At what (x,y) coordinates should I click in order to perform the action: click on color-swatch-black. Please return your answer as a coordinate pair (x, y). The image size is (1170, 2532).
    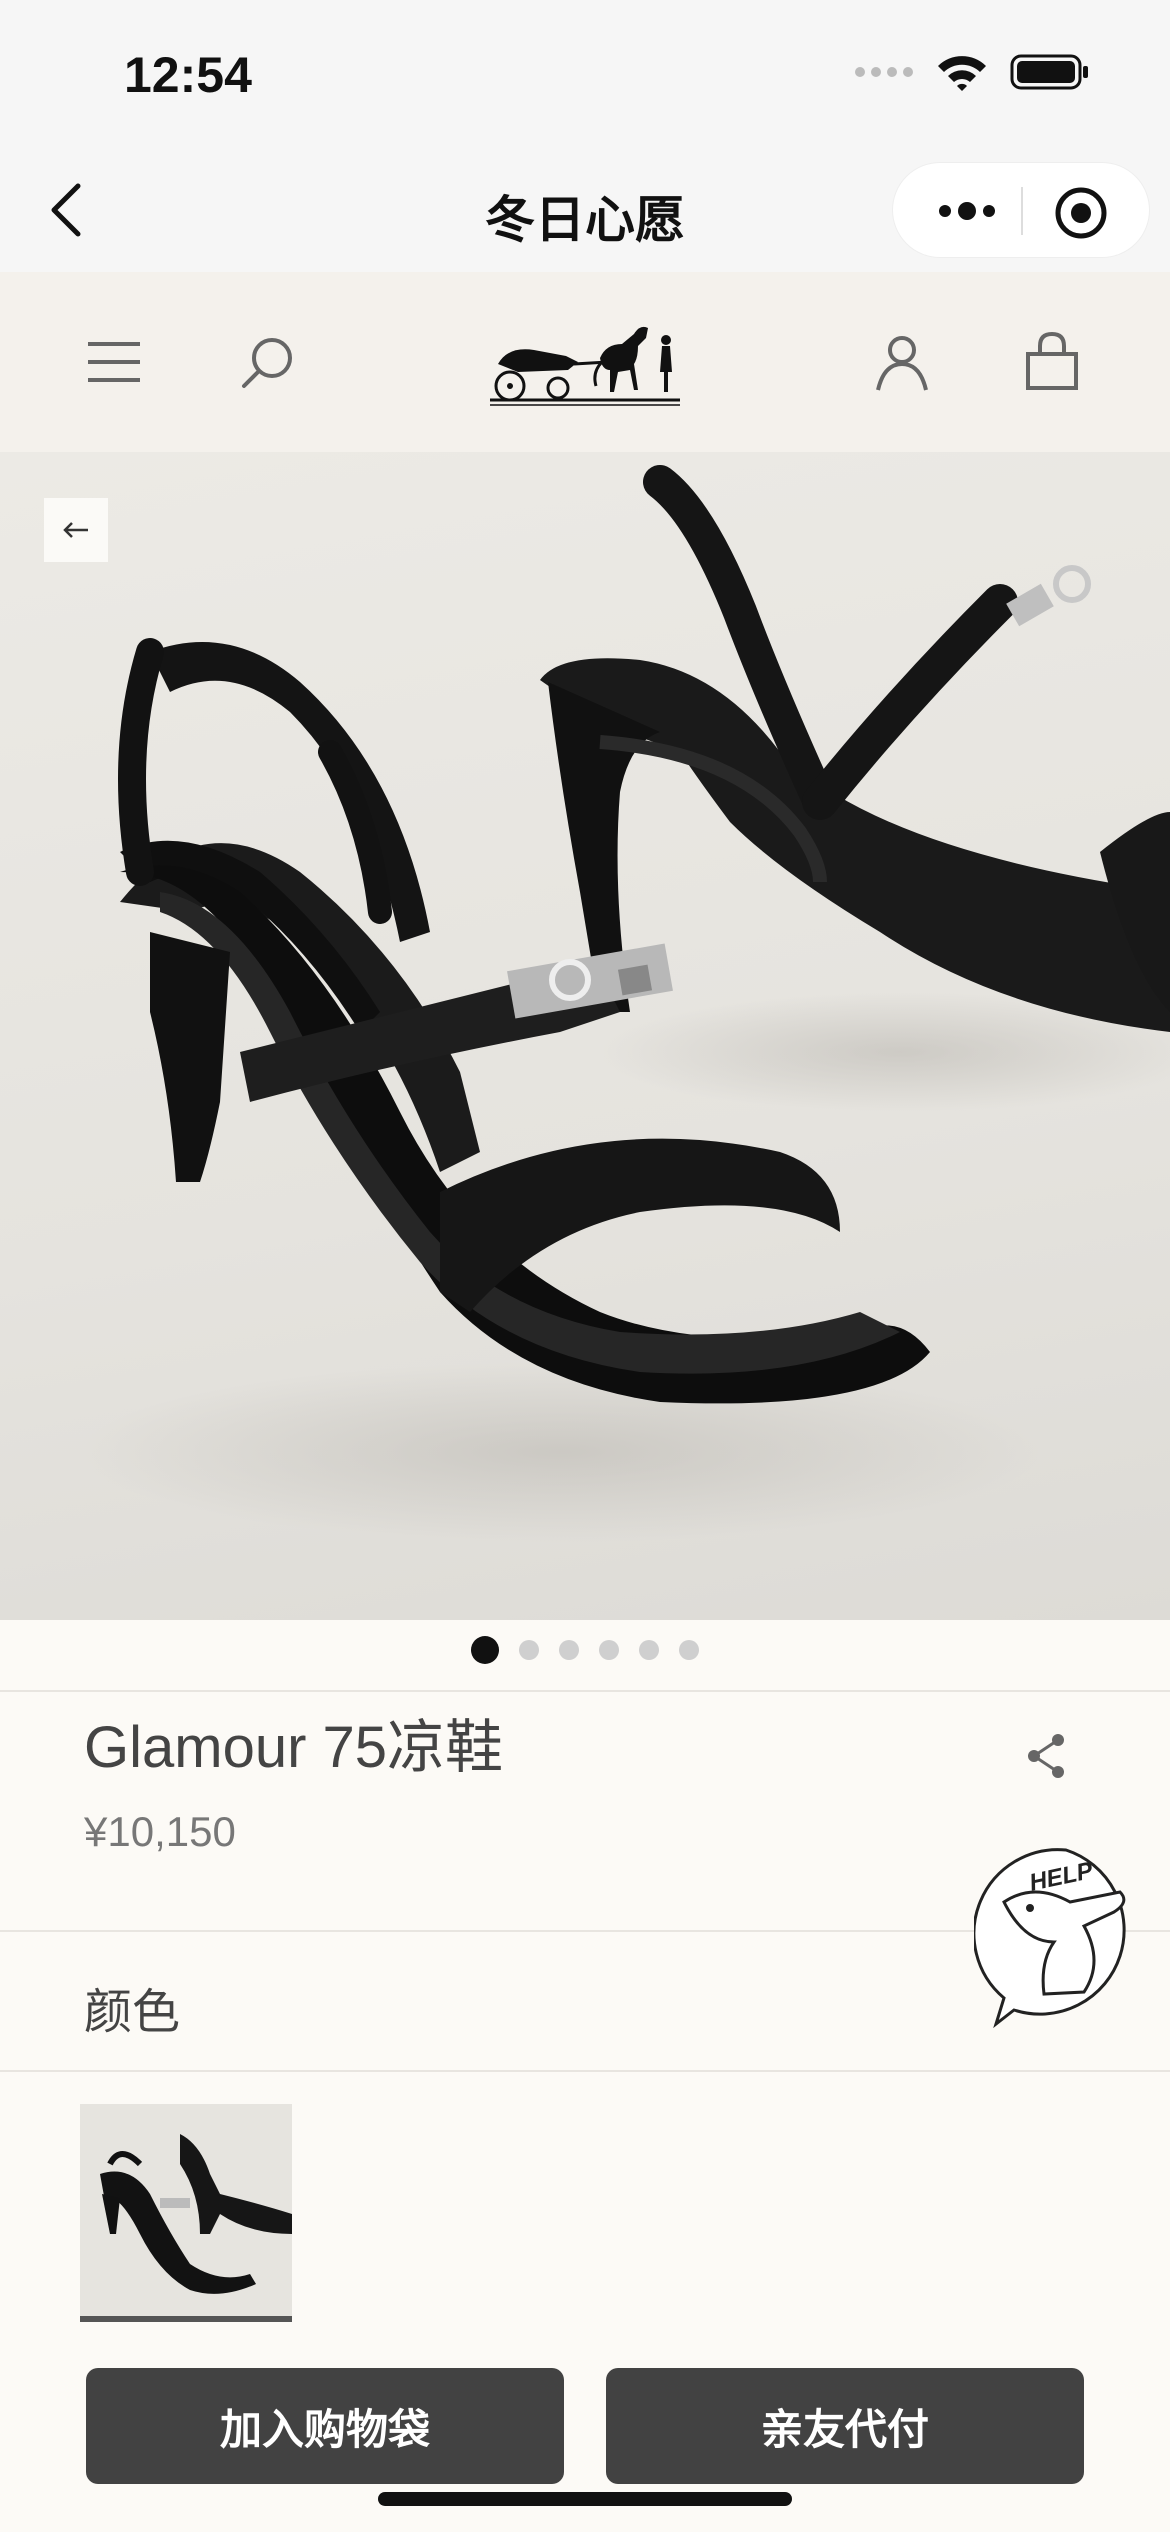
    Looking at the image, I should click on (186, 2214).